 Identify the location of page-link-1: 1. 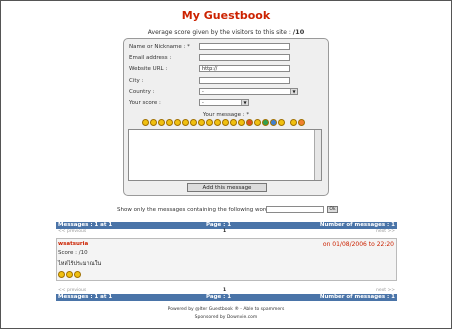
(224, 232).